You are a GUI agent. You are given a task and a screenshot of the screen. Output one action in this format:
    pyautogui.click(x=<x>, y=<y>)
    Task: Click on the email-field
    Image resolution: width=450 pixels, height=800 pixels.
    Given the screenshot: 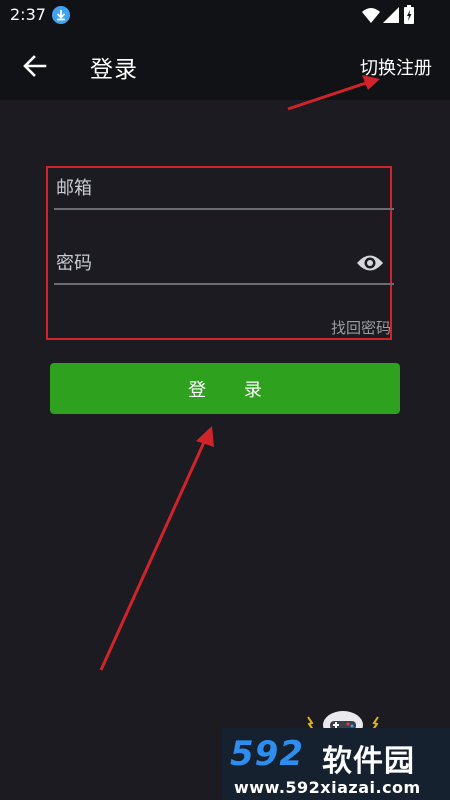 What is the action you would take?
    pyautogui.click(x=224, y=190)
    